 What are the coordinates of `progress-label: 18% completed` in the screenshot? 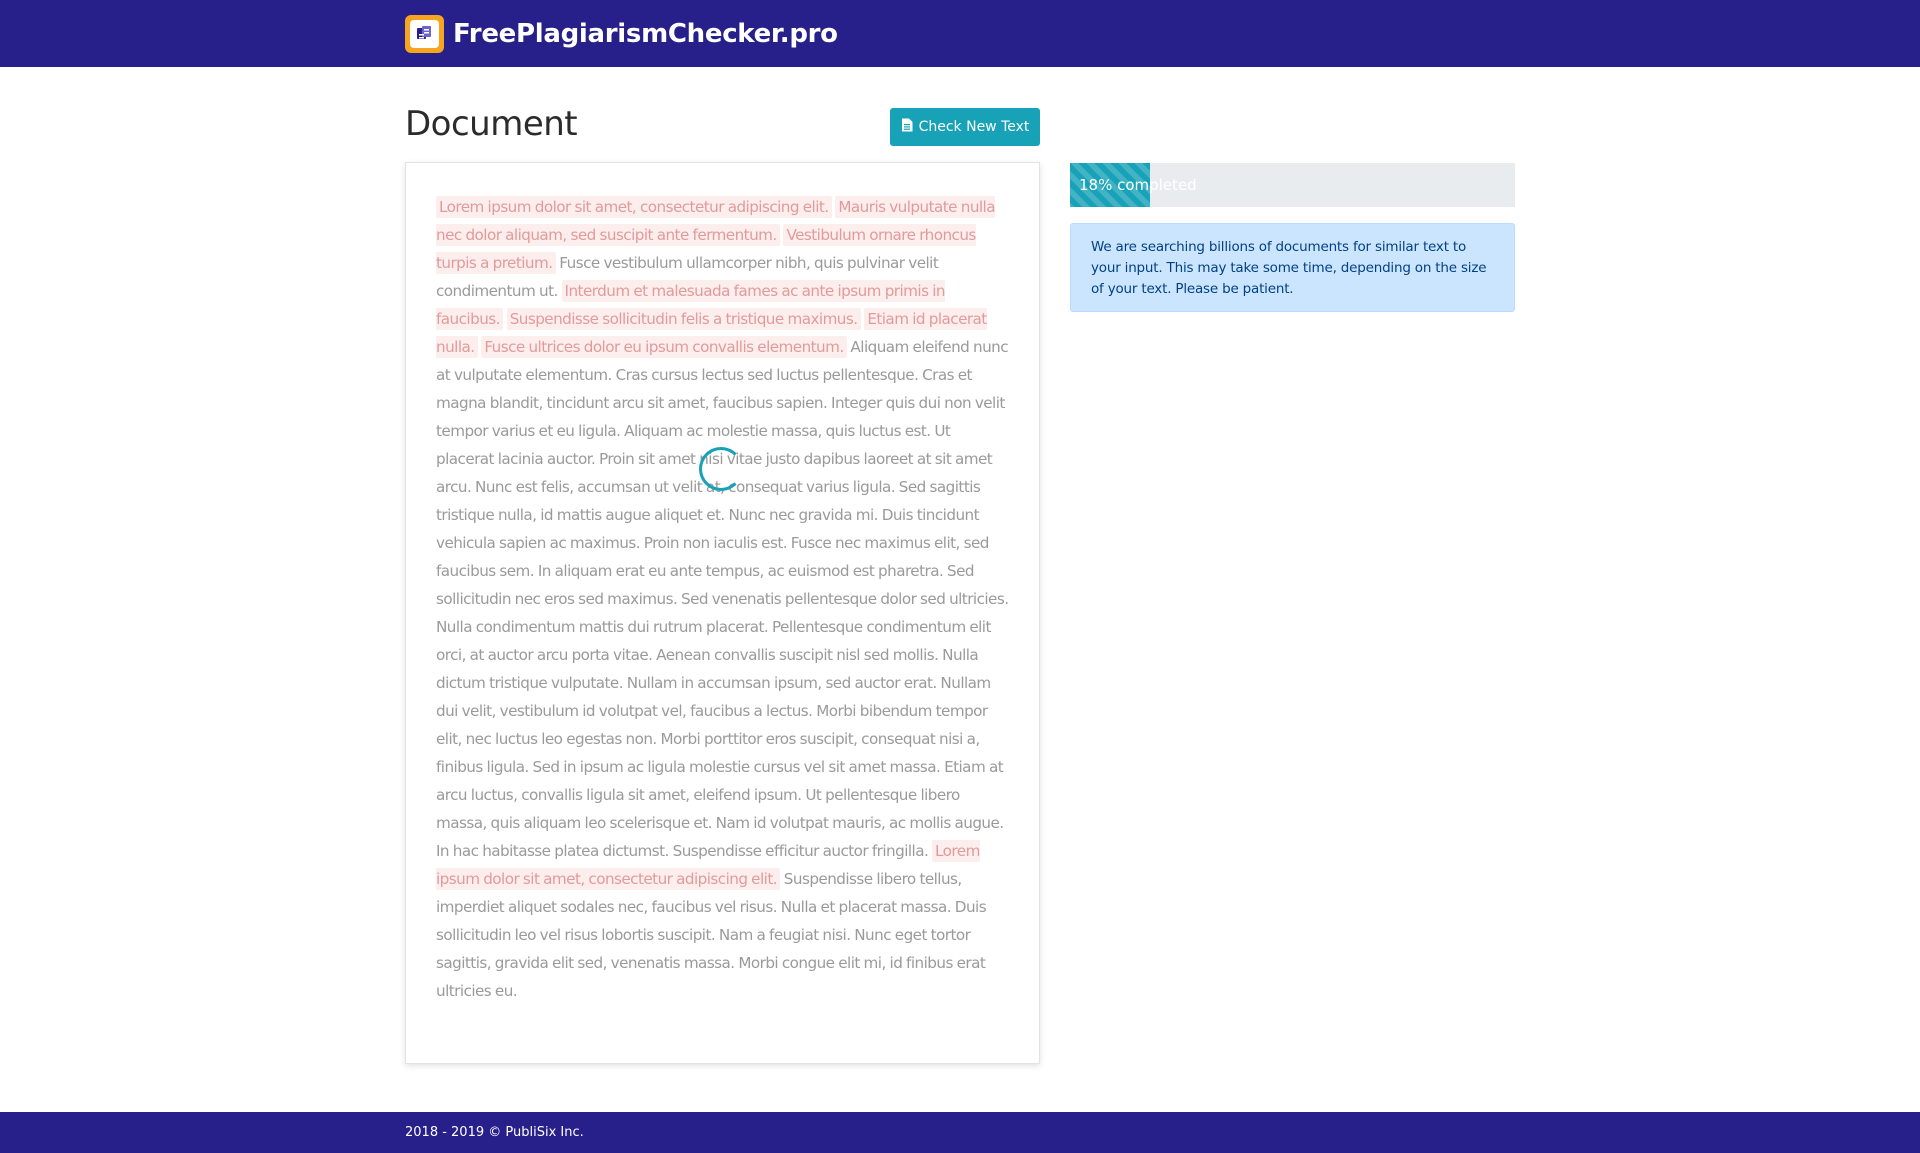 It's located at (1138, 185).